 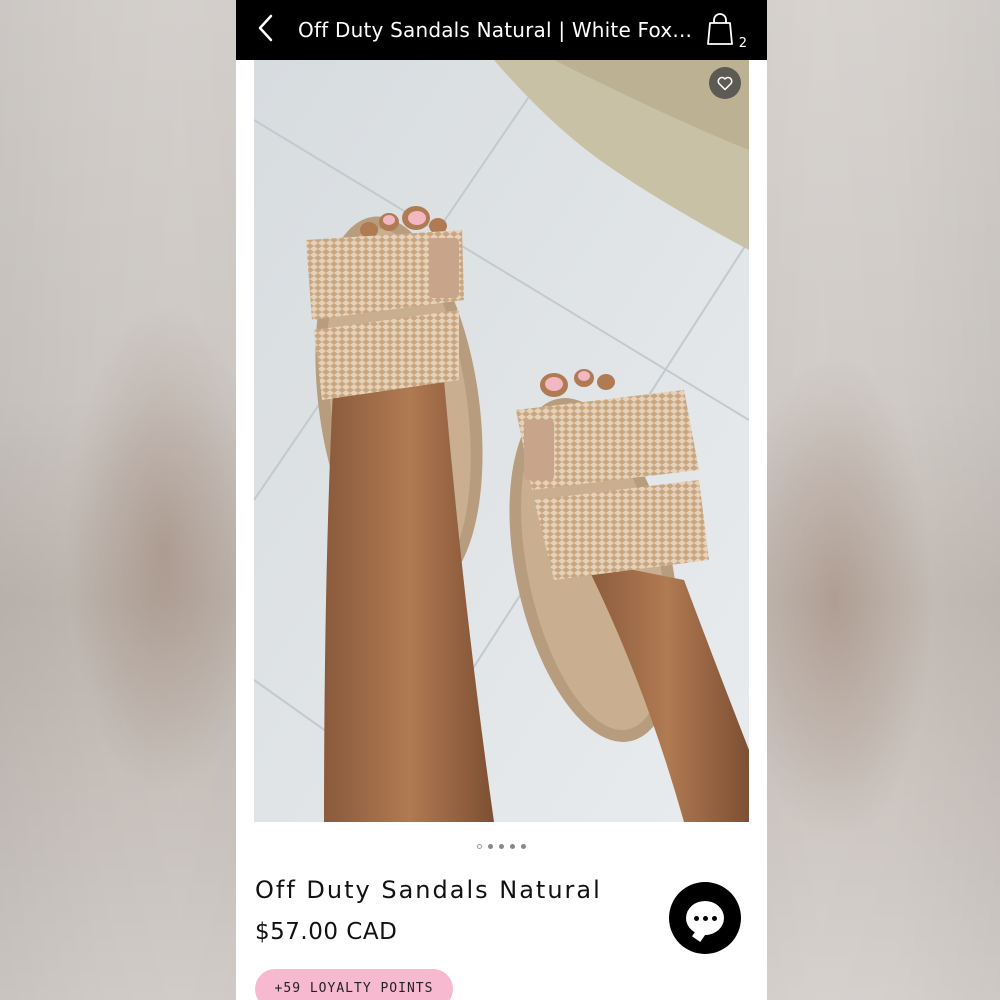 I want to click on chat-button, so click(x=705, y=918).